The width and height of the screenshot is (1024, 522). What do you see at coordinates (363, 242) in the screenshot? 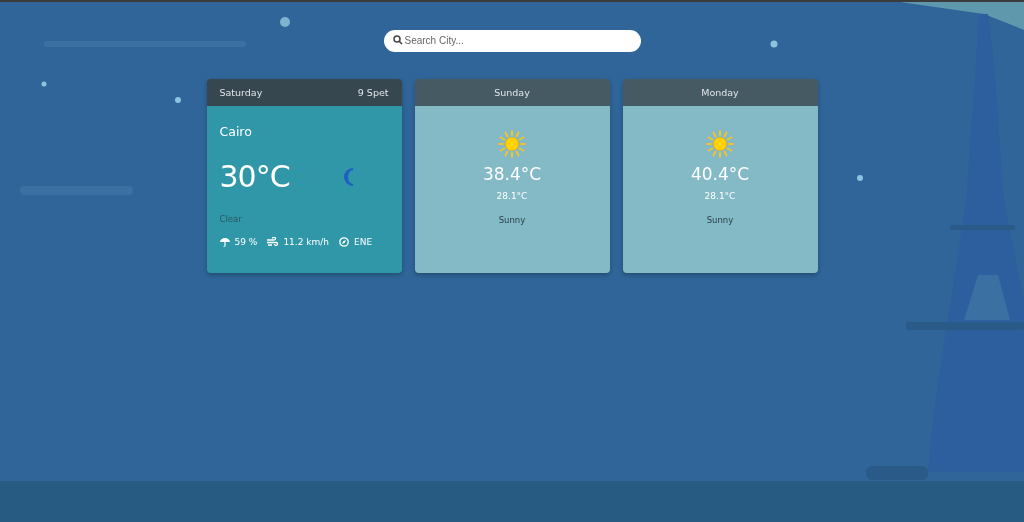
I see `direction-value: ENE` at bounding box center [363, 242].